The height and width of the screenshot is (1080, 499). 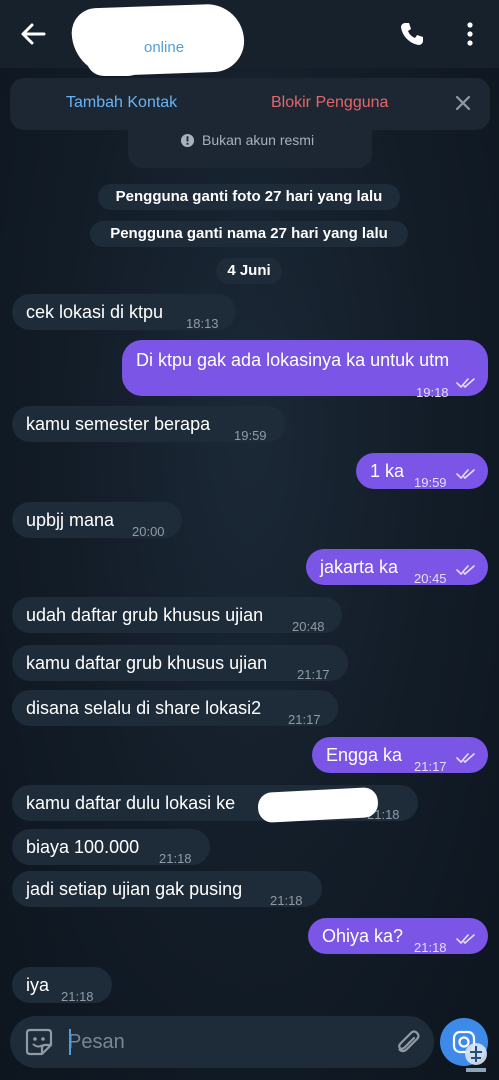 I want to click on message-text: kamu daftar grub khusus ujian, so click(x=147, y=663).